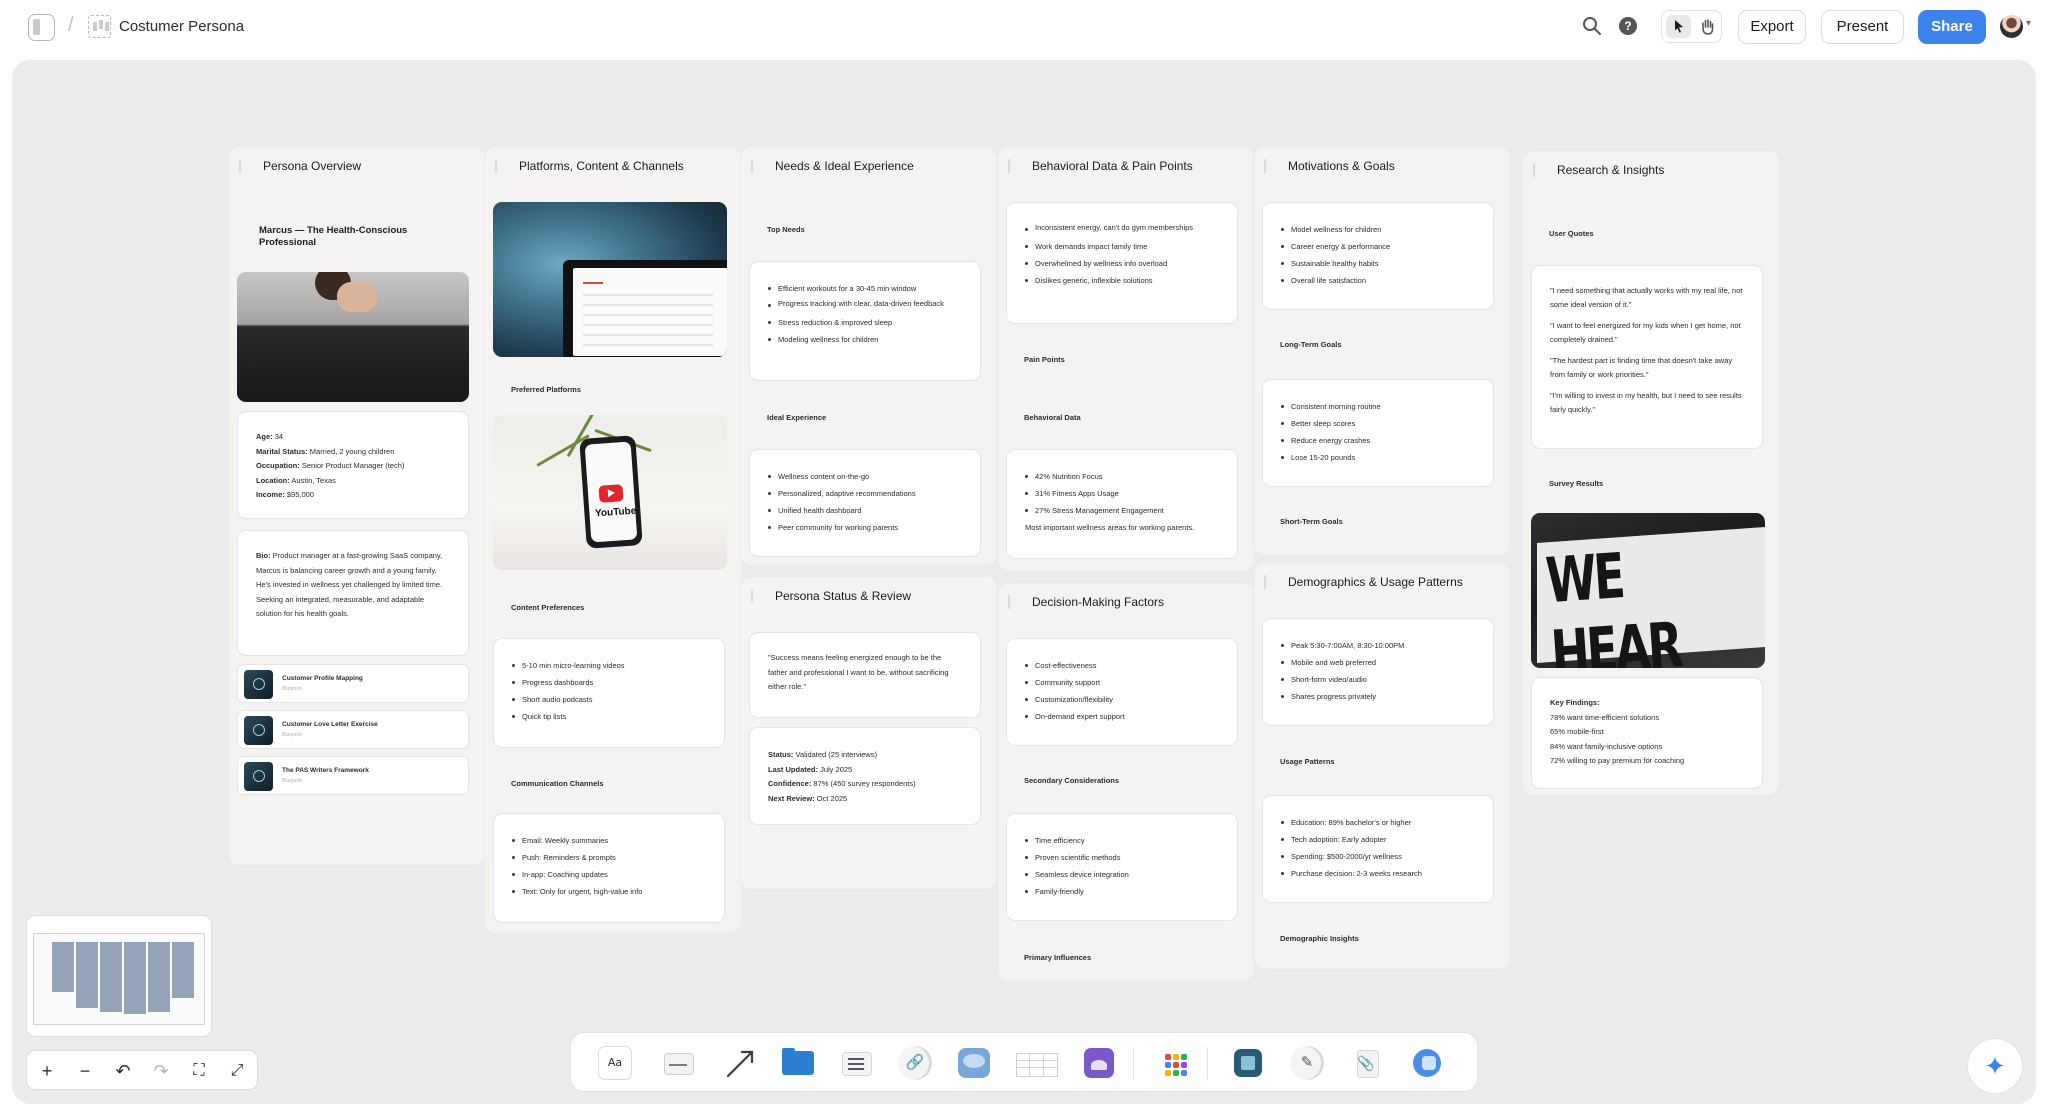 This screenshot has height=1116, width=2048. What do you see at coordinates (2011, 26) in the screenshot?
I see `avatar` at bounding box center [2011, 26].